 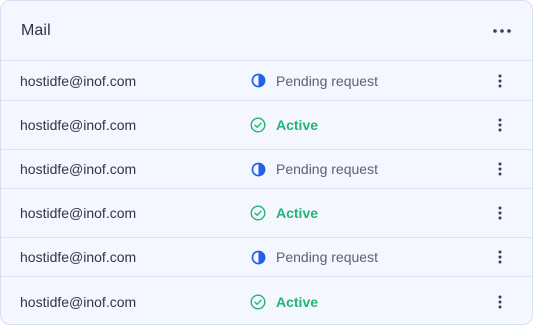 I want to click on horizontal-dots-icon, so click(x=502, y=30).